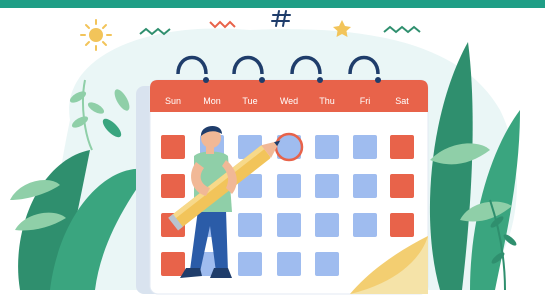 This screenshot has width=545, height=297. I want to click on weekday-thu: Thu, so click(327, 101).